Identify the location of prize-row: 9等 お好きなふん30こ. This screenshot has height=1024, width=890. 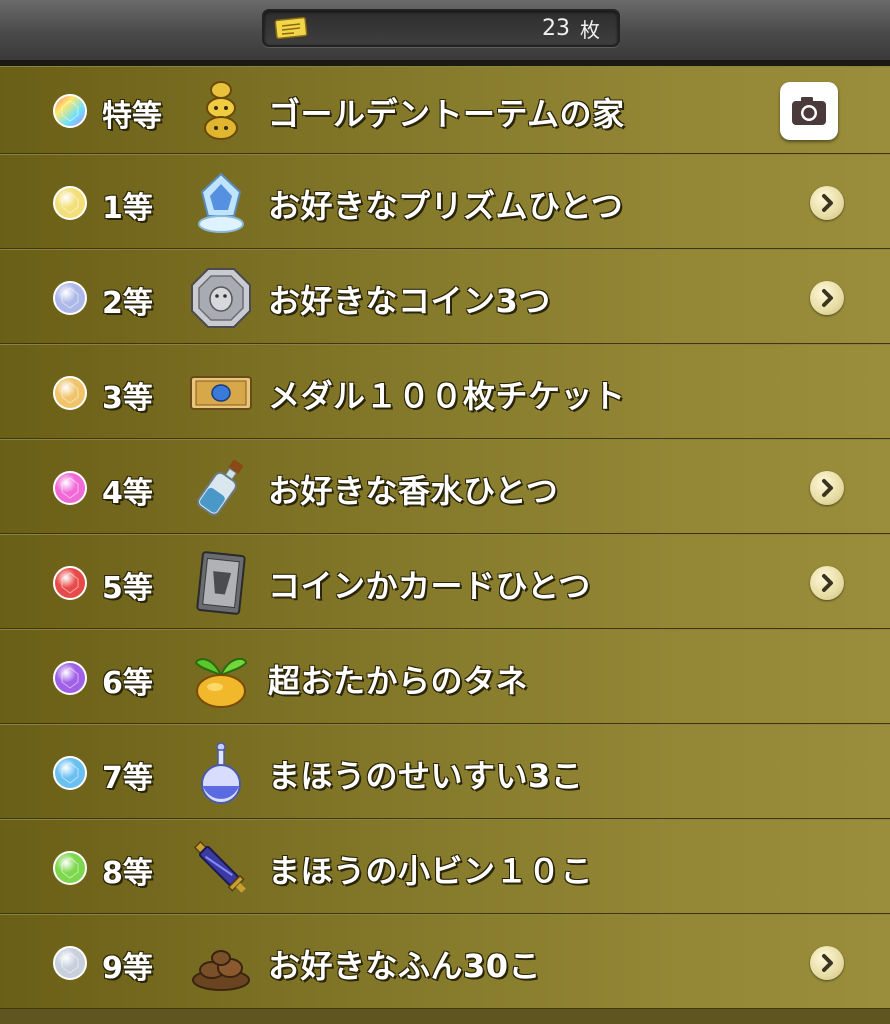
(445, 961).